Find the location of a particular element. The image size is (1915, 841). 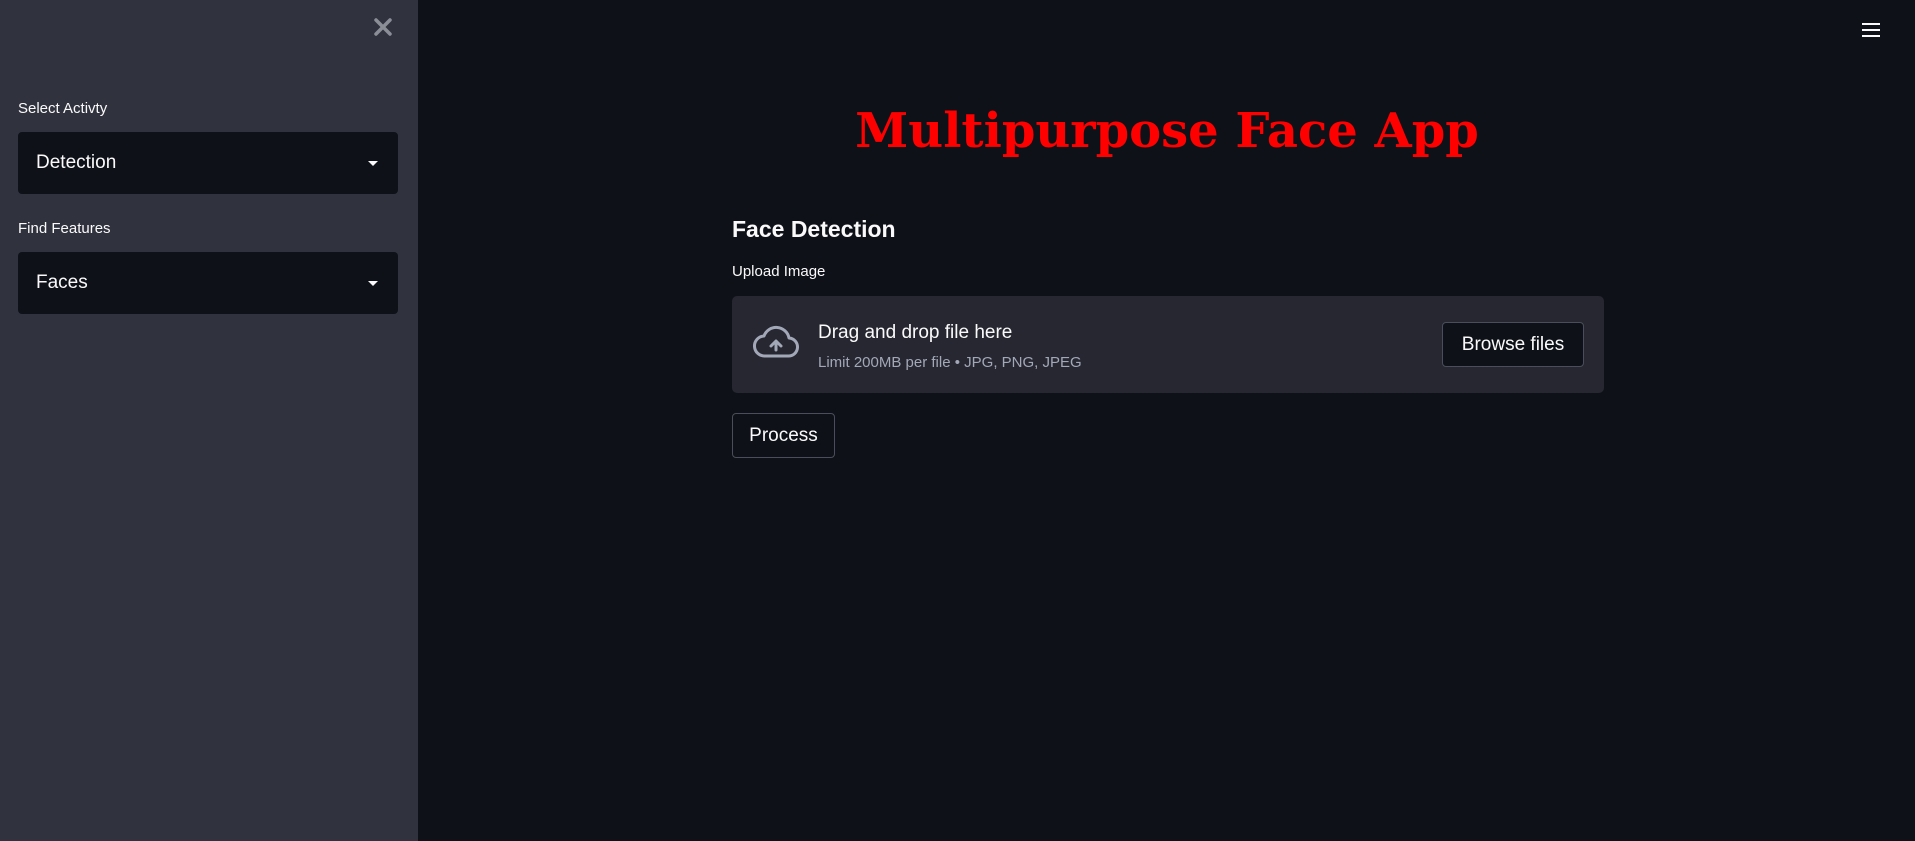

cloud-upload-icon is located at coordinates (776, 341).